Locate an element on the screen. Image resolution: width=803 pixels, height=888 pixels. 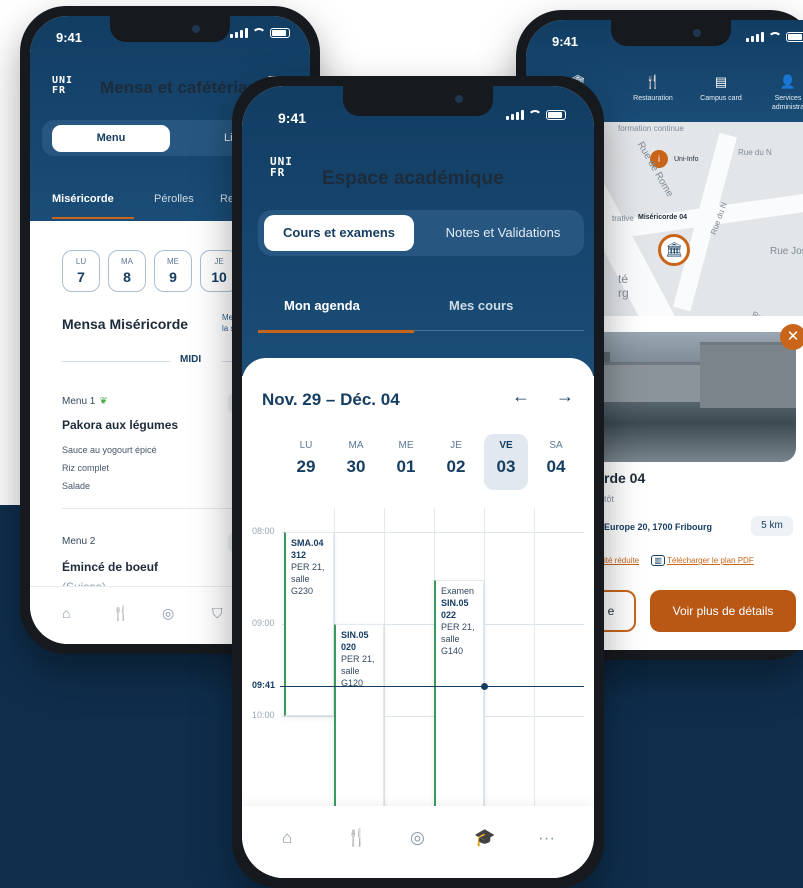
more-icon: ··· is located at coordinates (546, 838).